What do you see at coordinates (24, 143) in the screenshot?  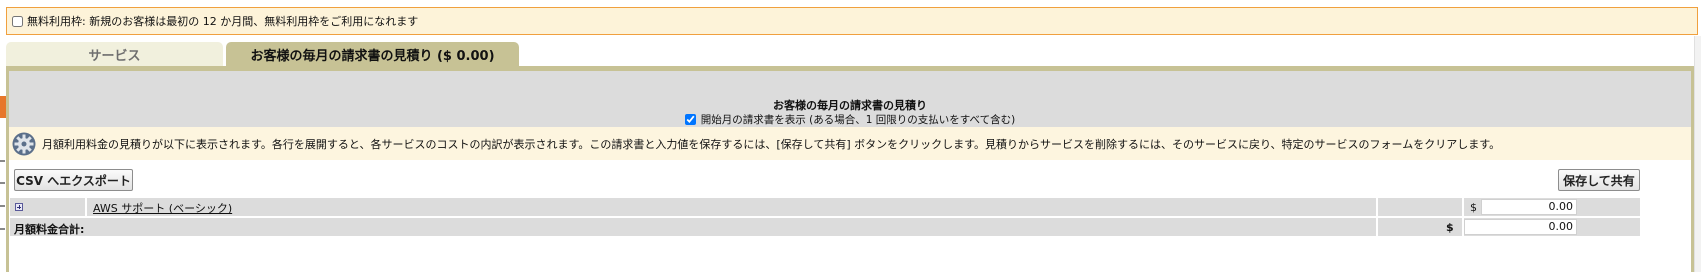 I see `gear-icon` at bounding box center [24, 143].